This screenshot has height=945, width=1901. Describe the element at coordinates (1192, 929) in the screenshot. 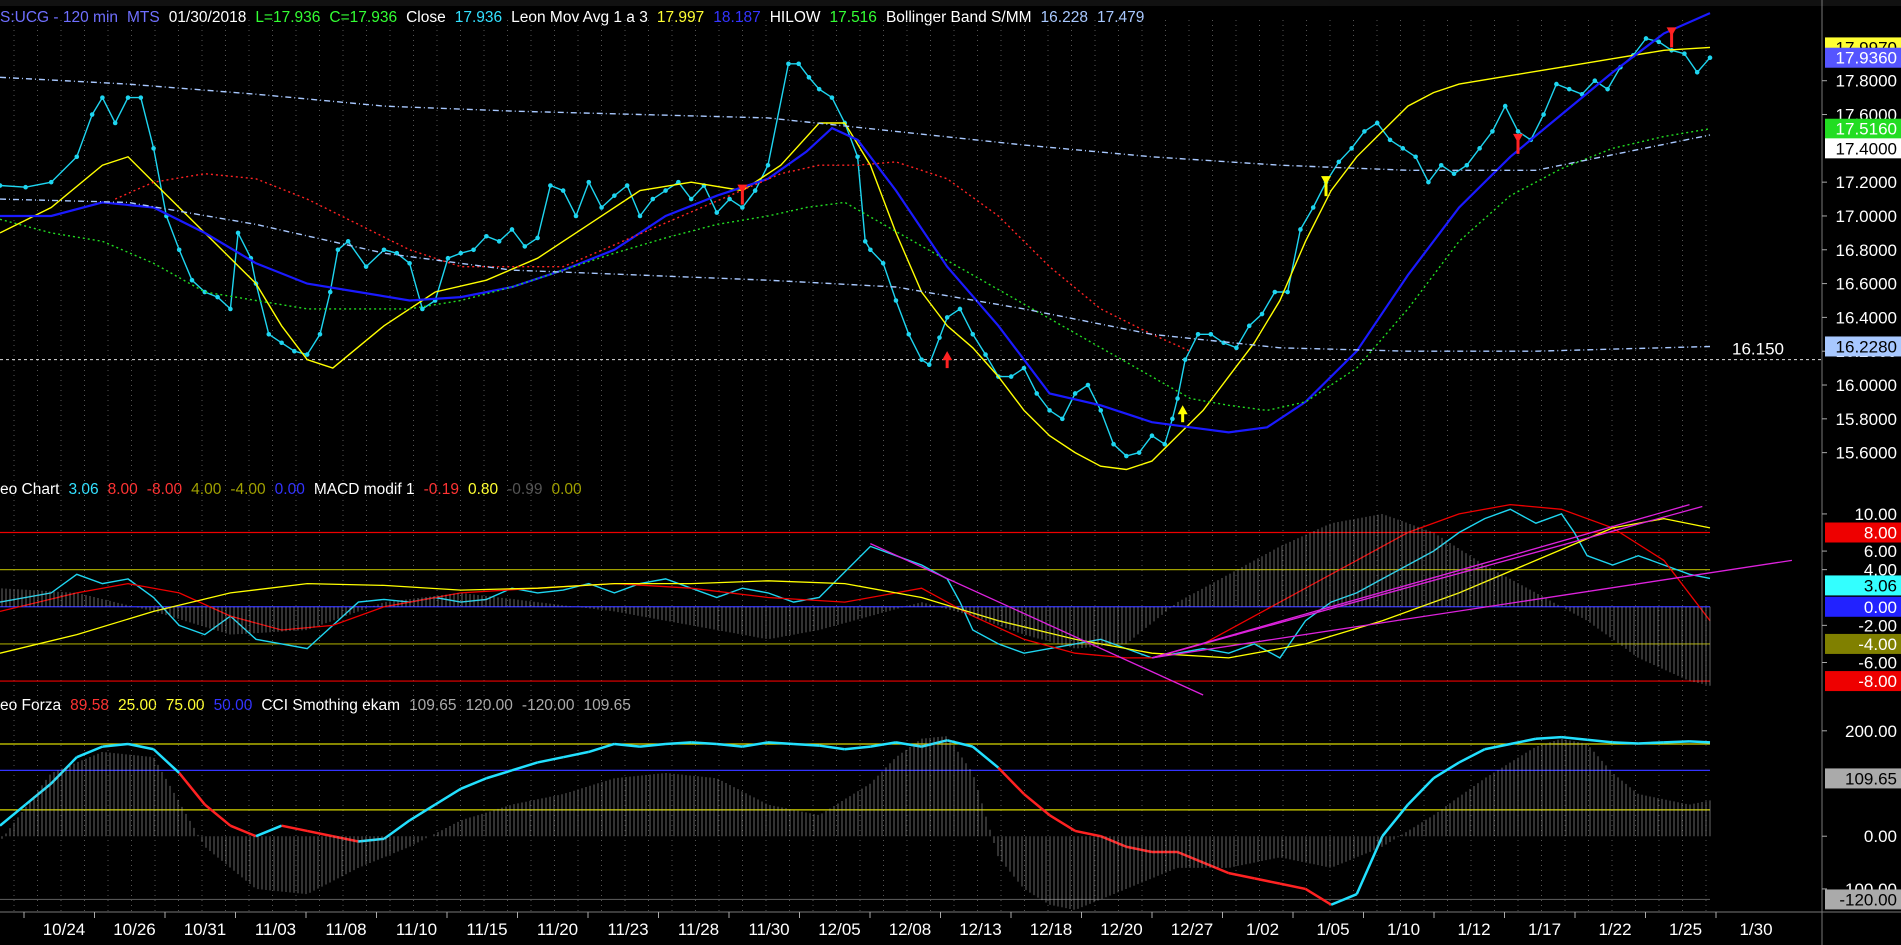

I see `x-tick-label: 12/27` at that location.